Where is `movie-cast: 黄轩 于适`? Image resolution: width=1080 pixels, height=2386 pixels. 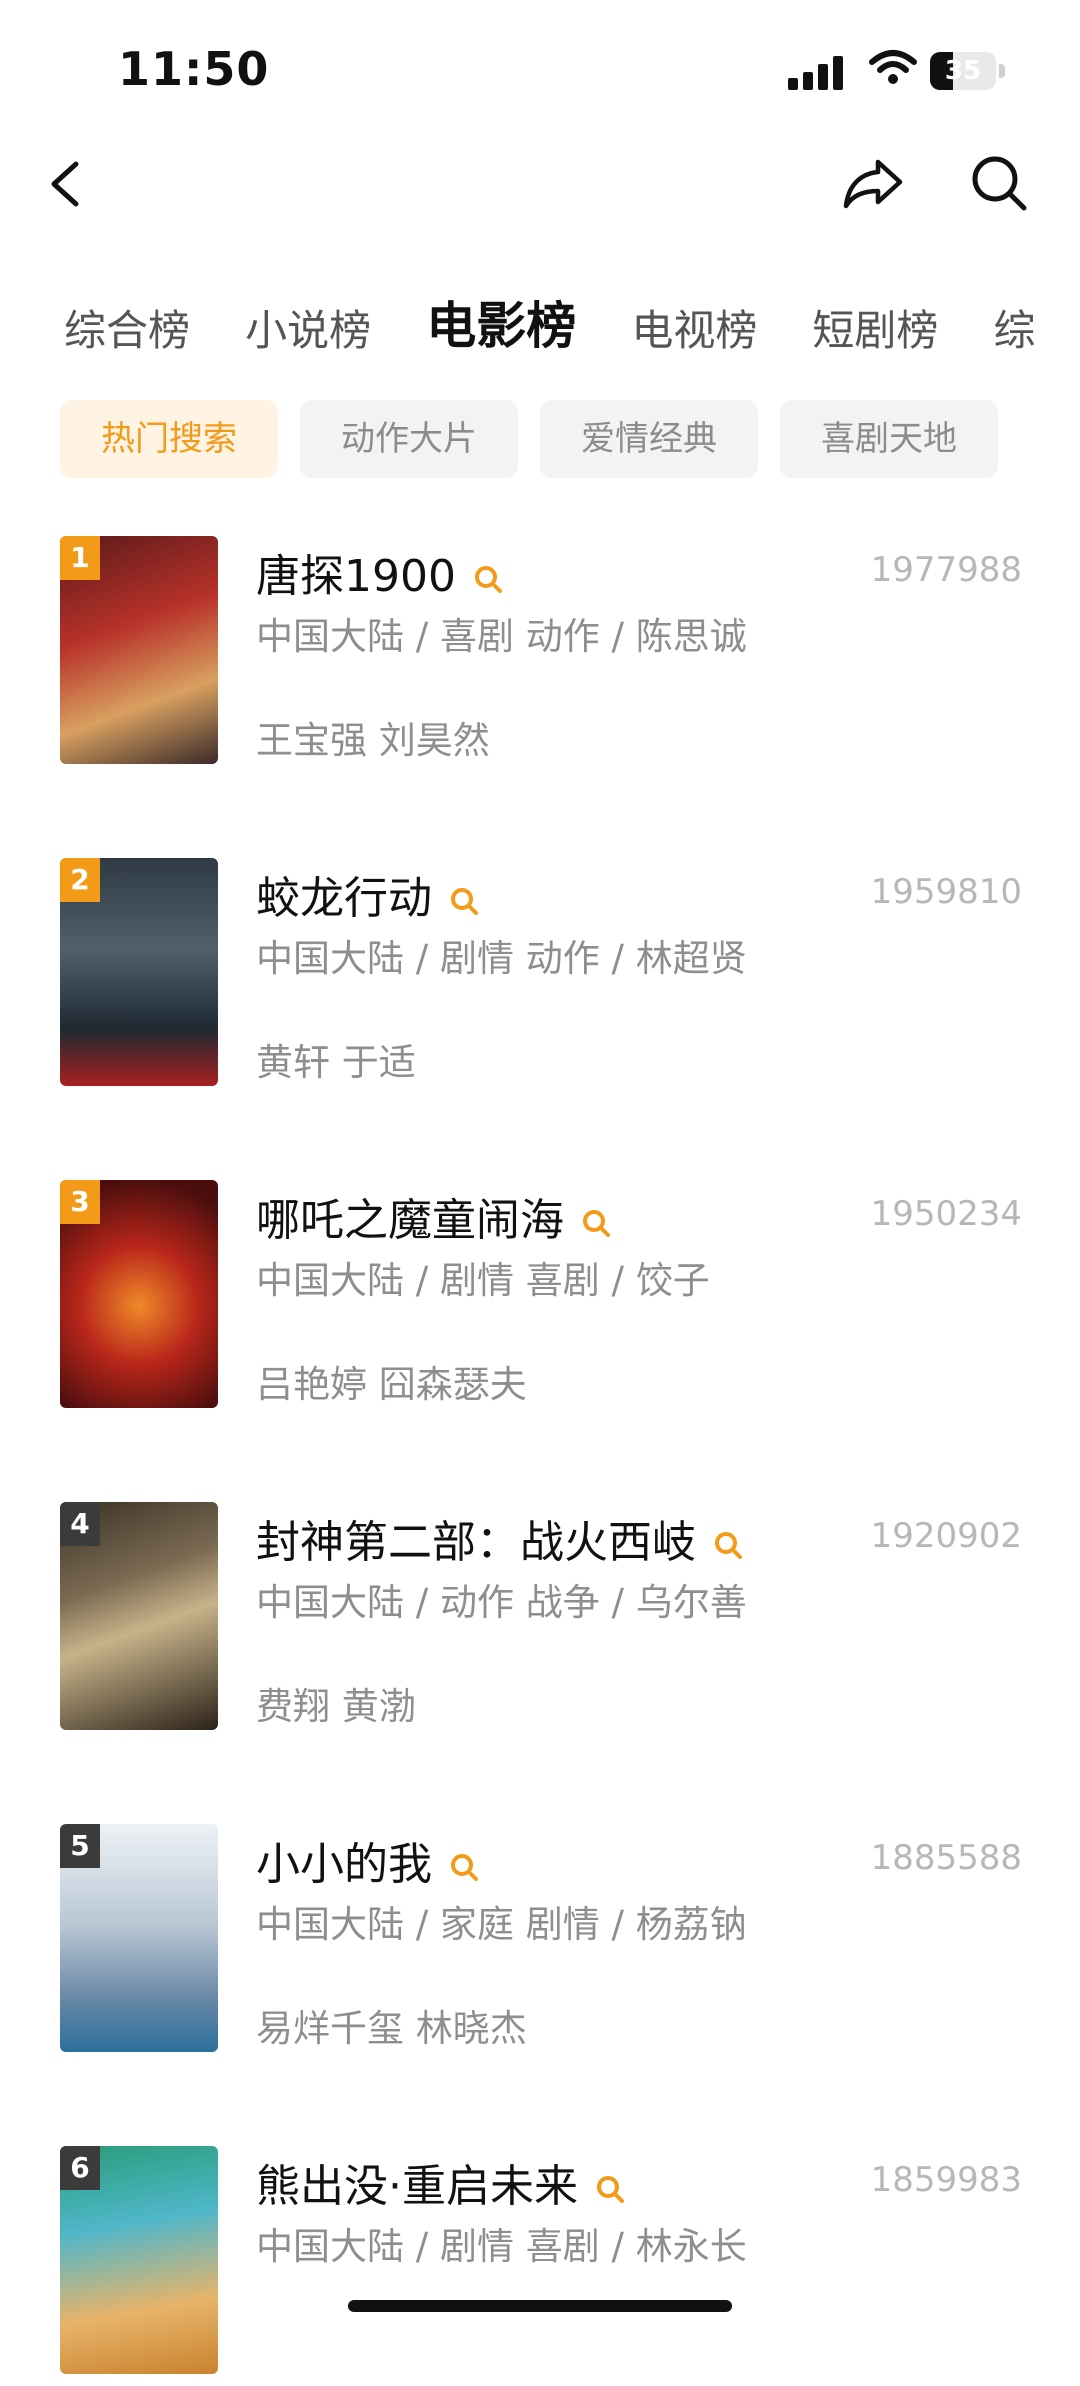
movie-cast: 黄轩 于适 is located at coordinates (336, 1062).